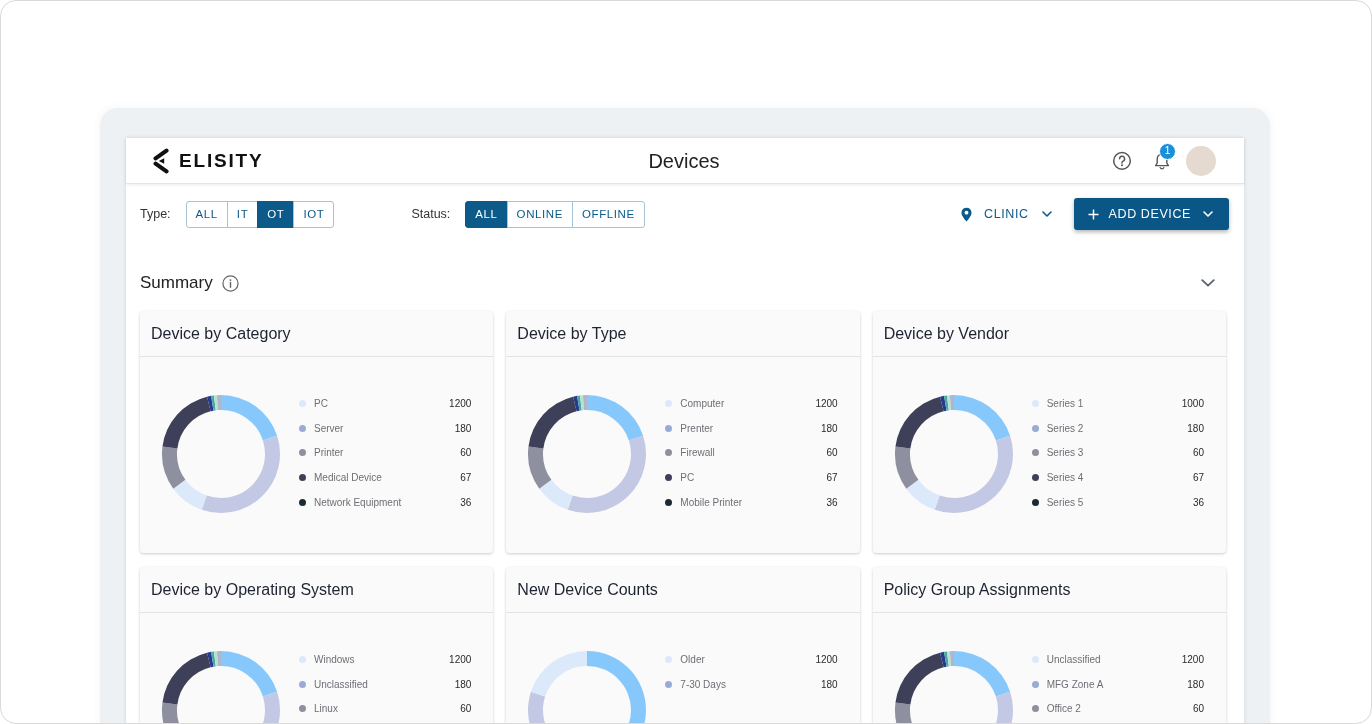 This screenshot has width=1372, height=724. I want to click on notification-badge: 1, so click(1167, 151).